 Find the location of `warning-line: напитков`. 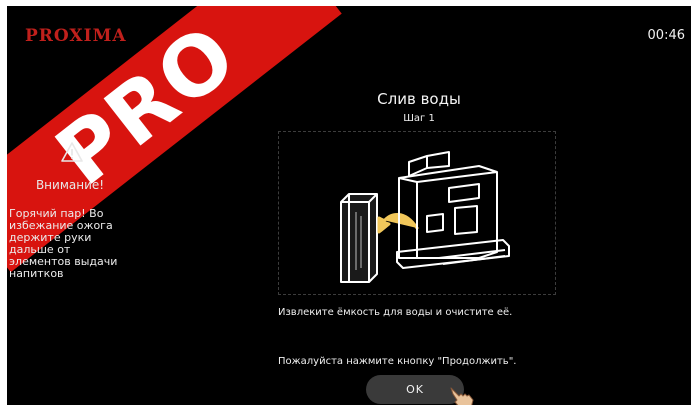

warning-line: напитков is located at coordinates (36, 273).